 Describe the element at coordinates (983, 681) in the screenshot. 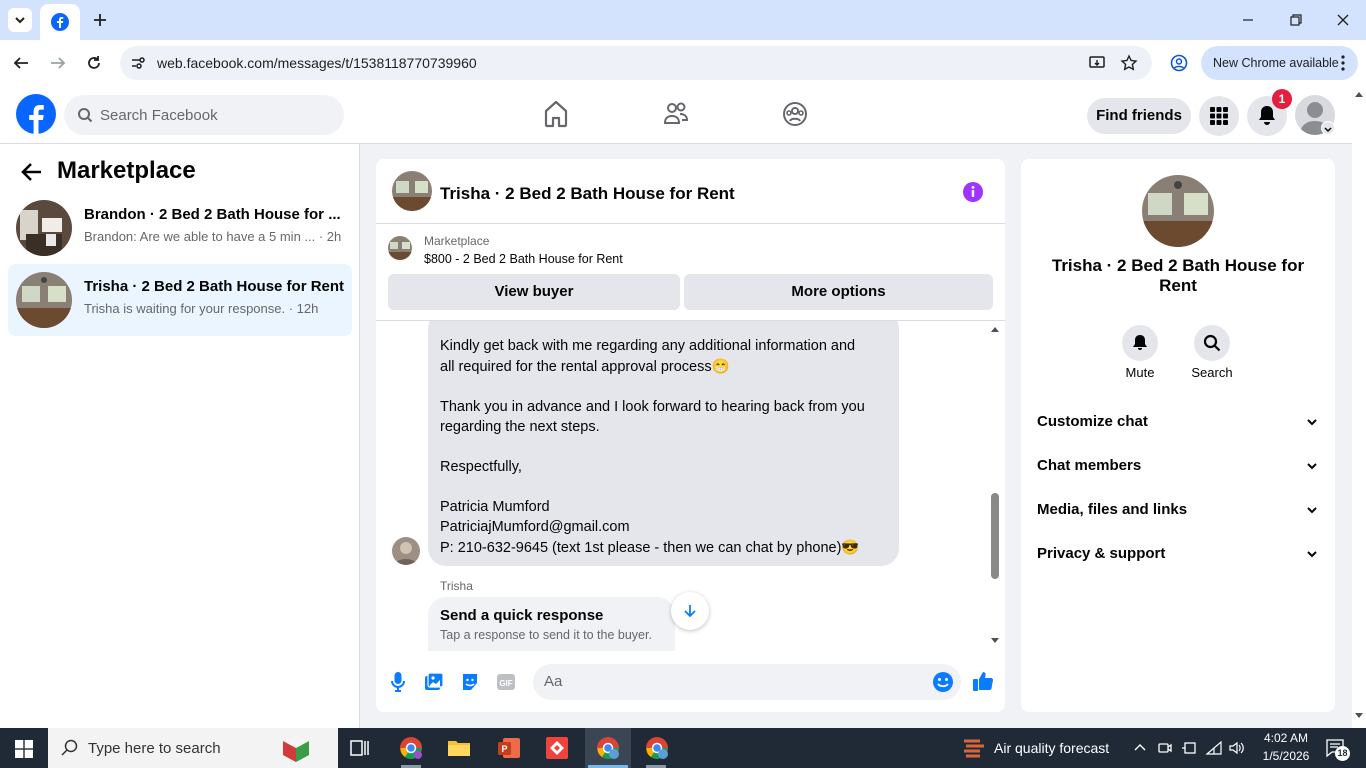

I see `thumbs-up-icon` at that location.